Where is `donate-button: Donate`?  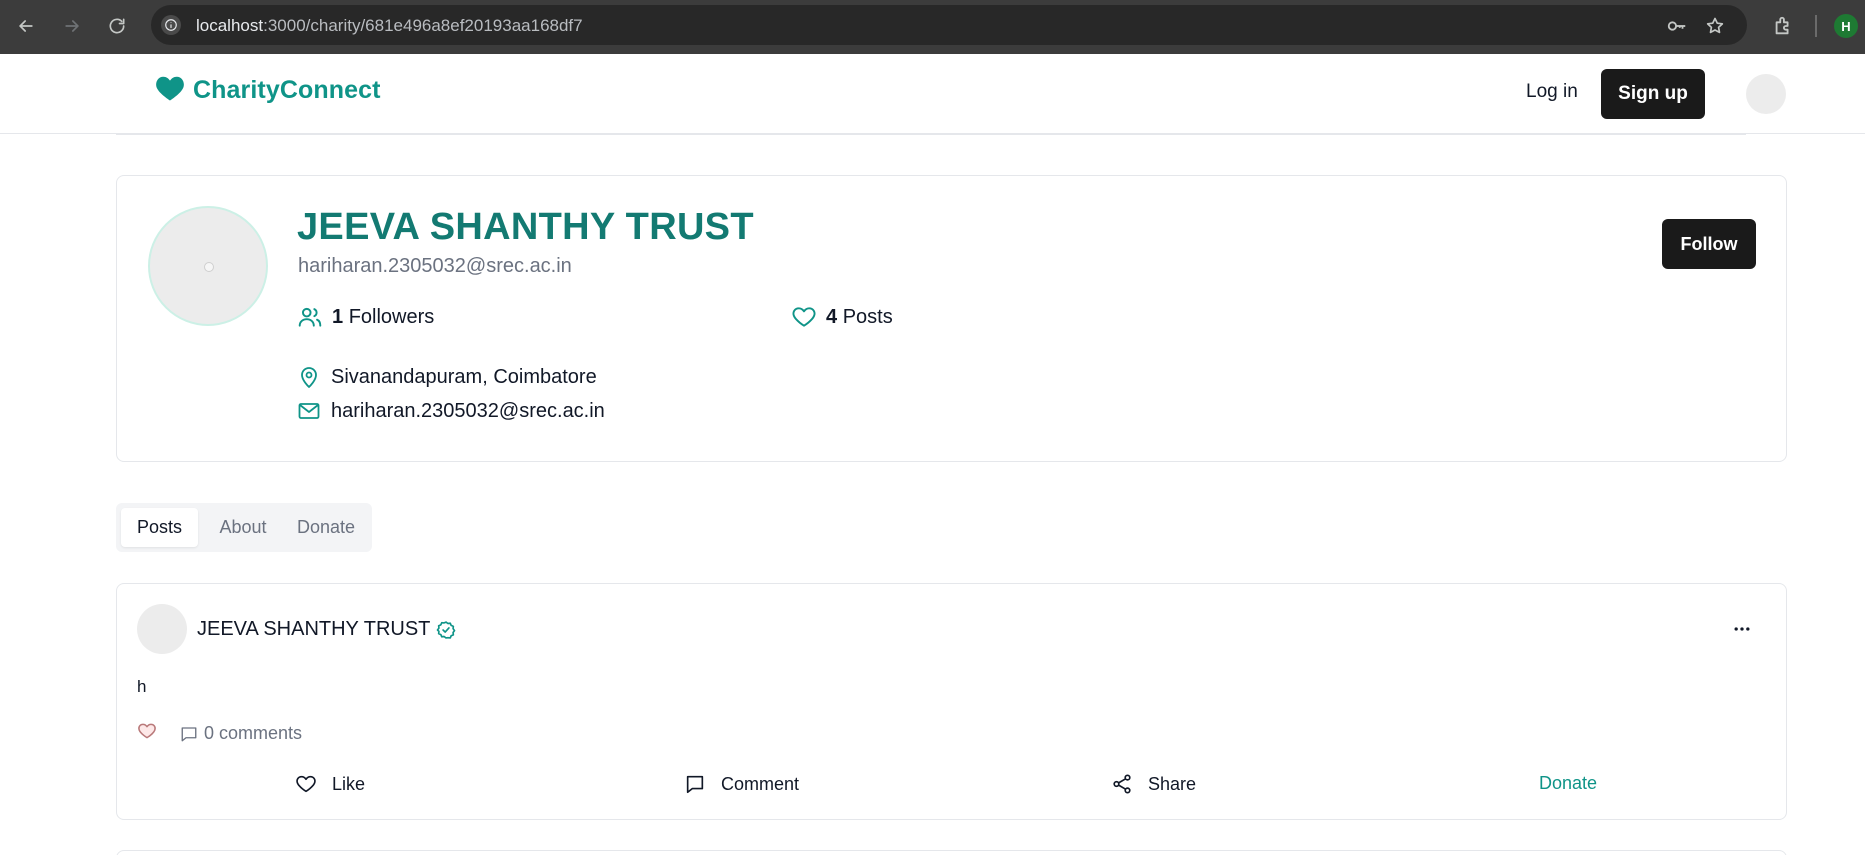
donate-button: Donate is located at coordinates (1568, 783).